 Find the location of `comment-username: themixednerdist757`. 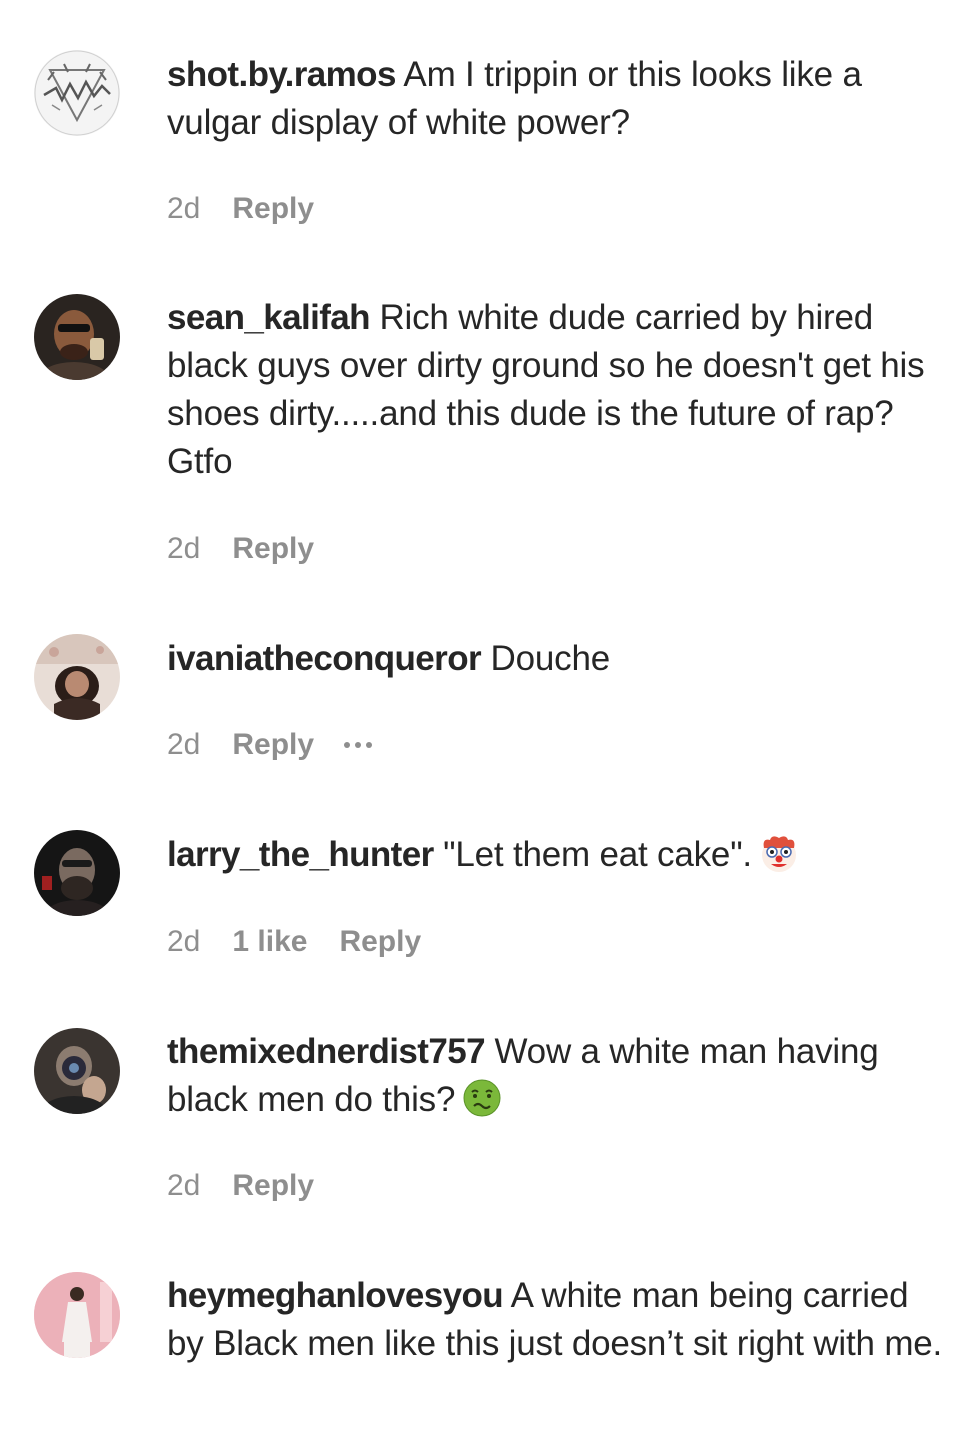

comment-username: themixednerdist757 is located at coordinates (326, 1051).